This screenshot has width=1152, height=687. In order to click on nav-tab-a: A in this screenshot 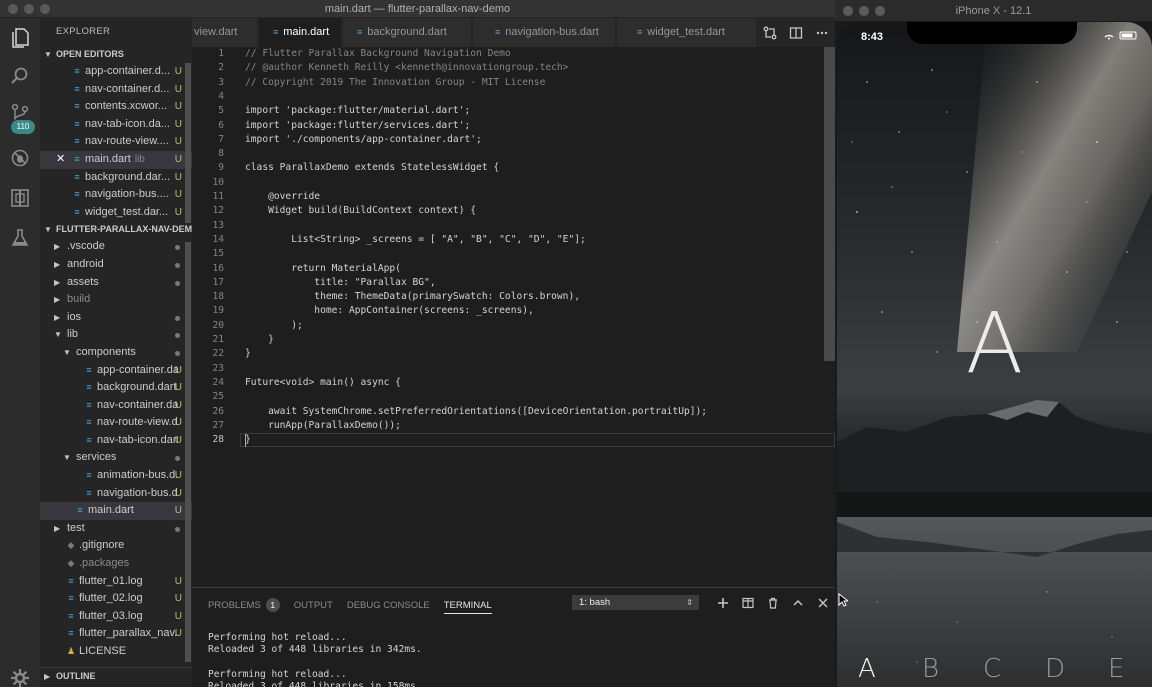, I will do `click(867, 669)`.